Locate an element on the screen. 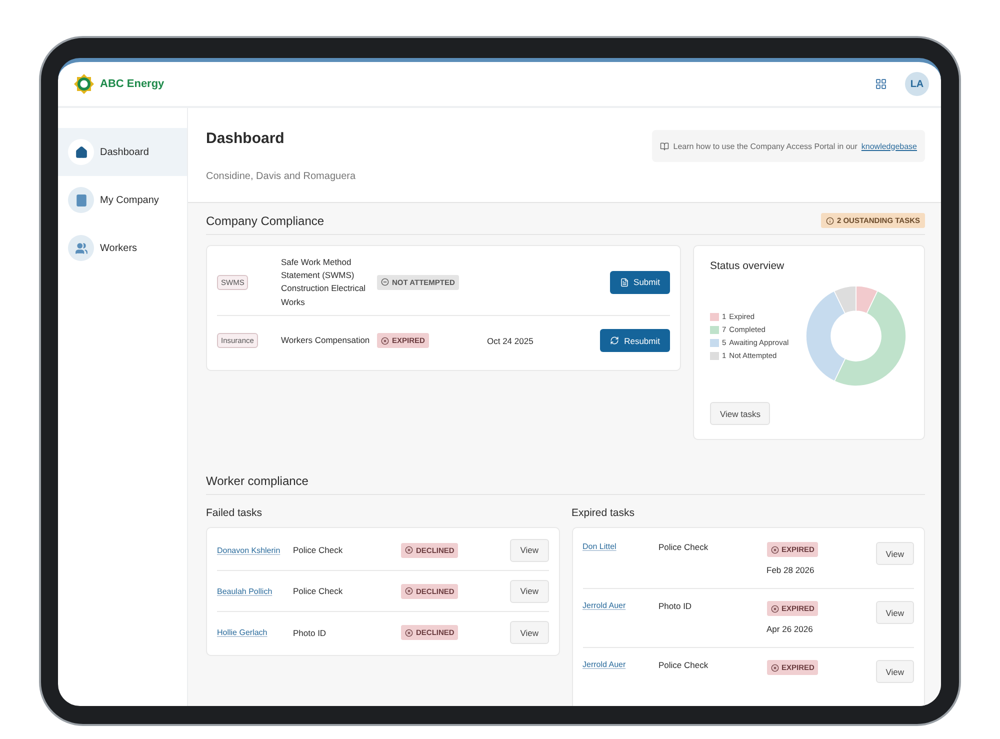 Image resolution: width=1000 pixels, height=739 pixels. worker-link: Beaulah Pollich is located at coordinates (255, 591).